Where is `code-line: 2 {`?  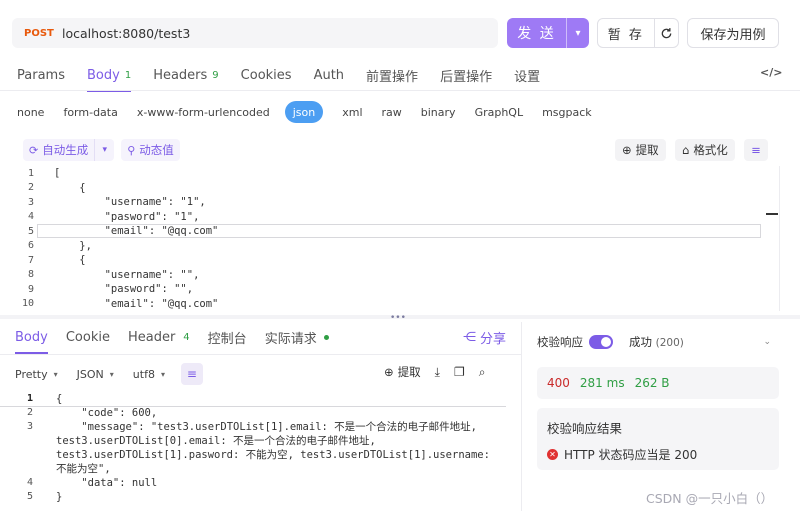
code-line: 2 { is located at coordinates (56, 187).